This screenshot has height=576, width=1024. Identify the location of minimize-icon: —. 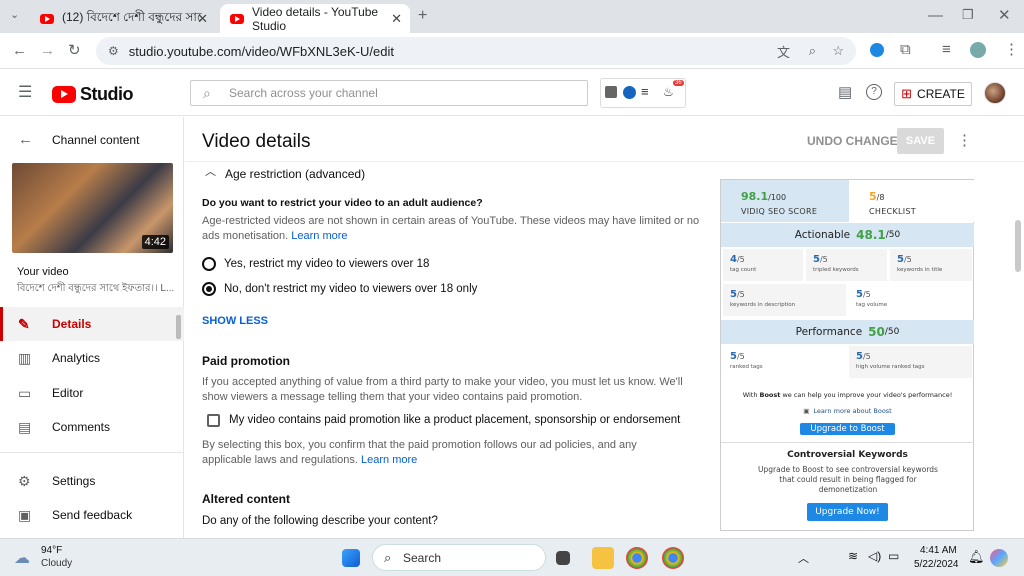
(935, 15).